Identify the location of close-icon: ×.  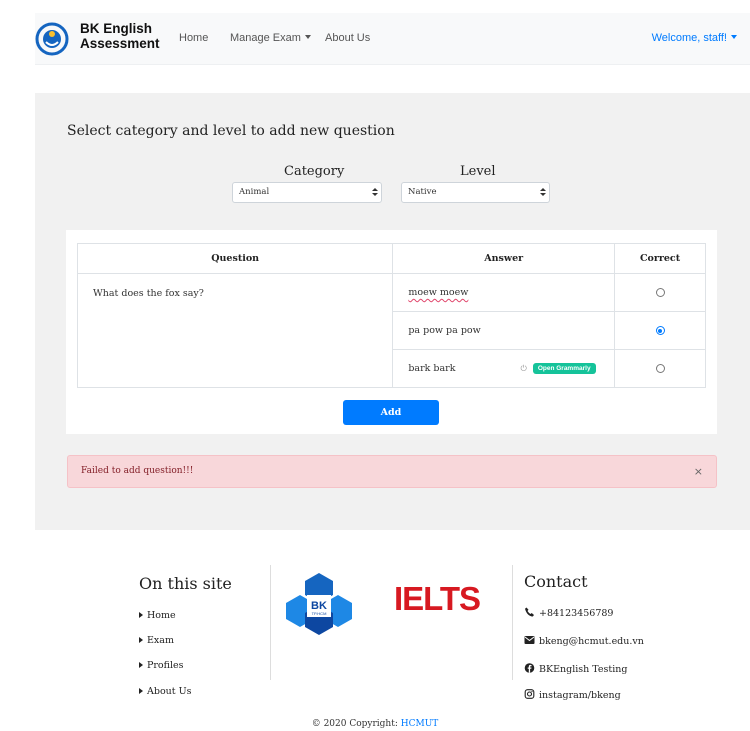
(698, 471).